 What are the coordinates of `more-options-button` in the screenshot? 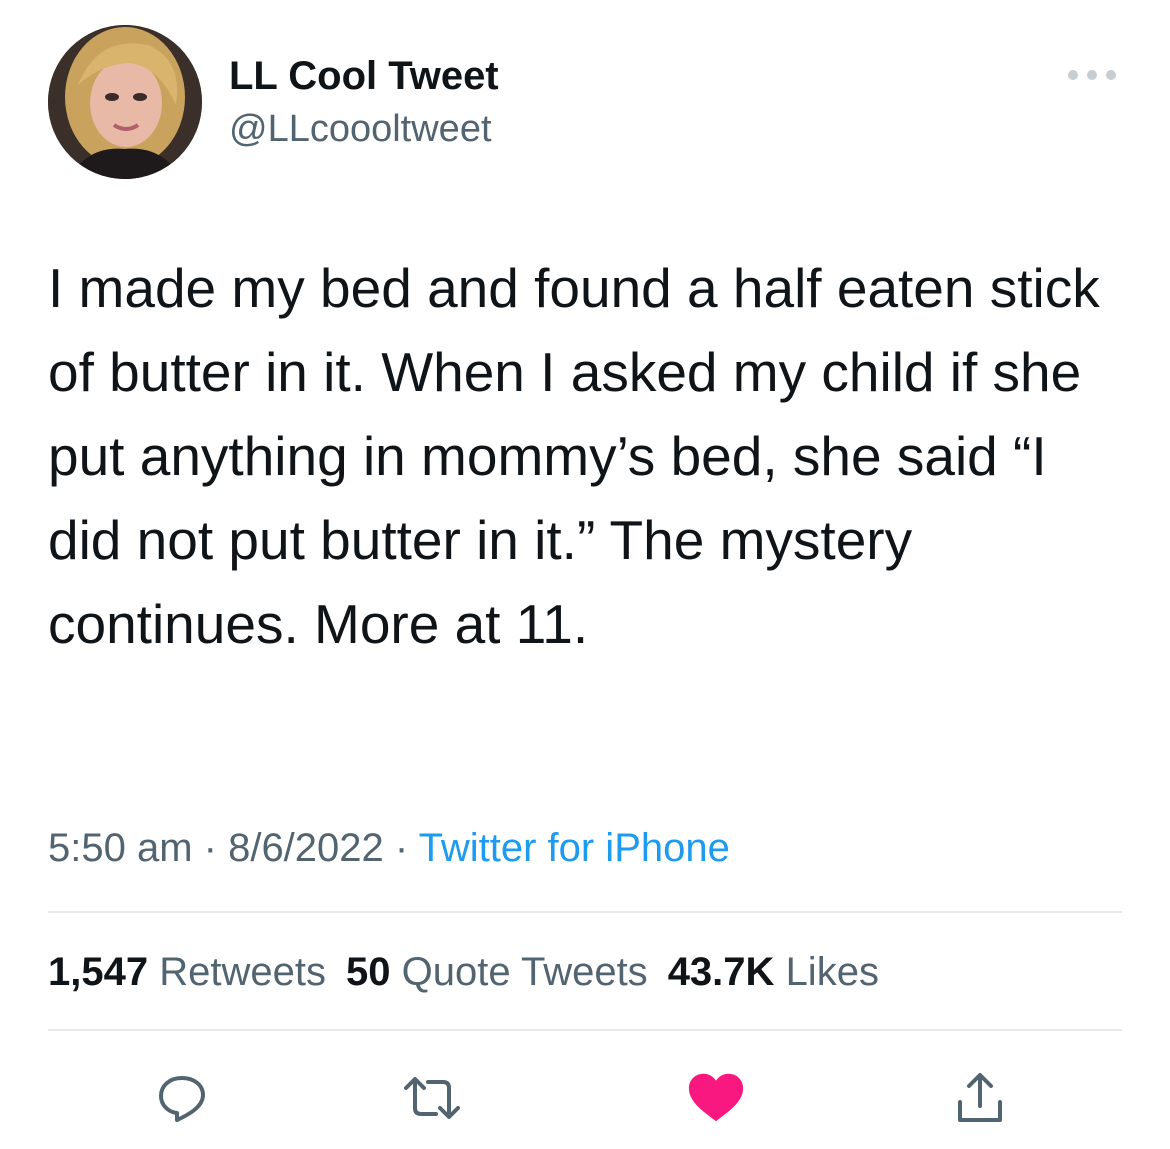 It's located at (1092, 75).